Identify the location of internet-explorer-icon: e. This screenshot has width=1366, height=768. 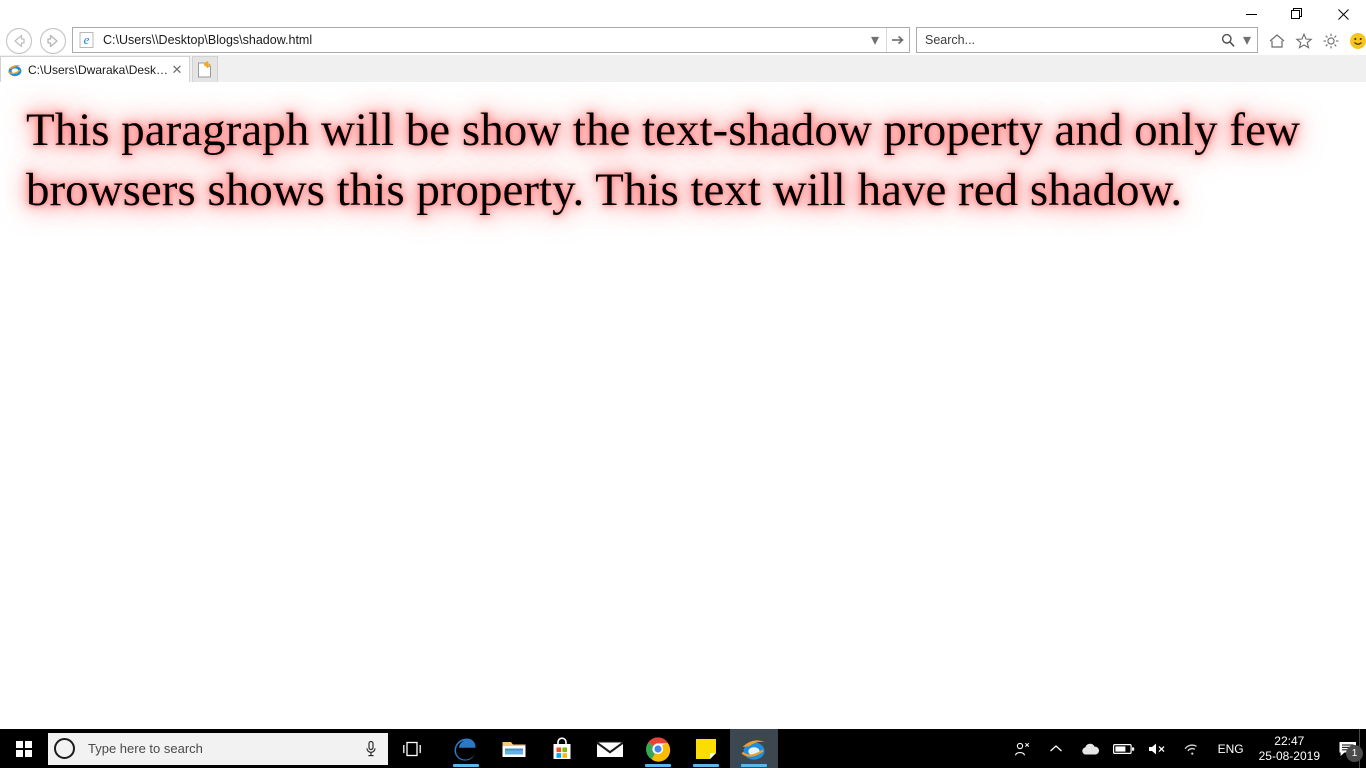
(87, 40).